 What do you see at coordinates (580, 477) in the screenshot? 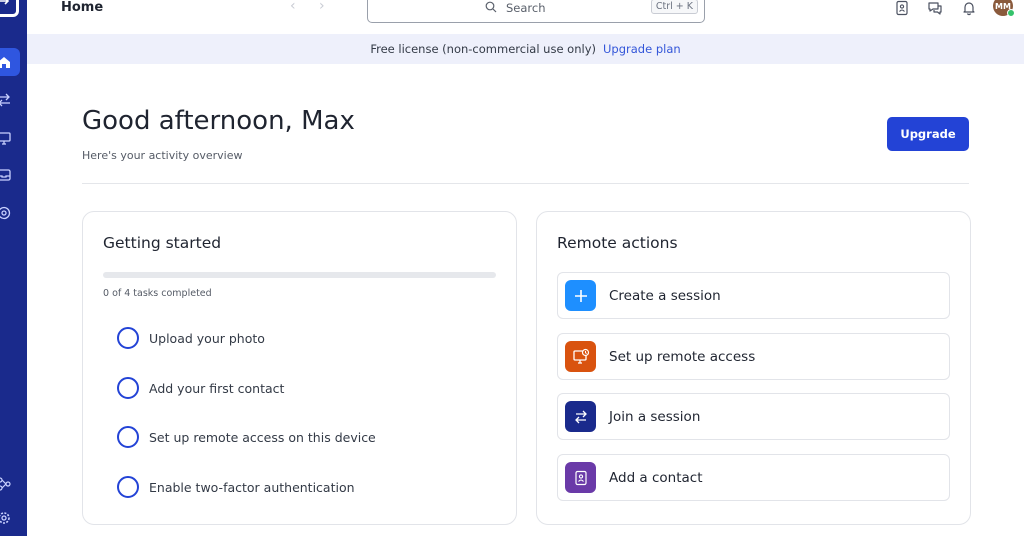
I see `contact-icon` at bounding box center [580, 477].